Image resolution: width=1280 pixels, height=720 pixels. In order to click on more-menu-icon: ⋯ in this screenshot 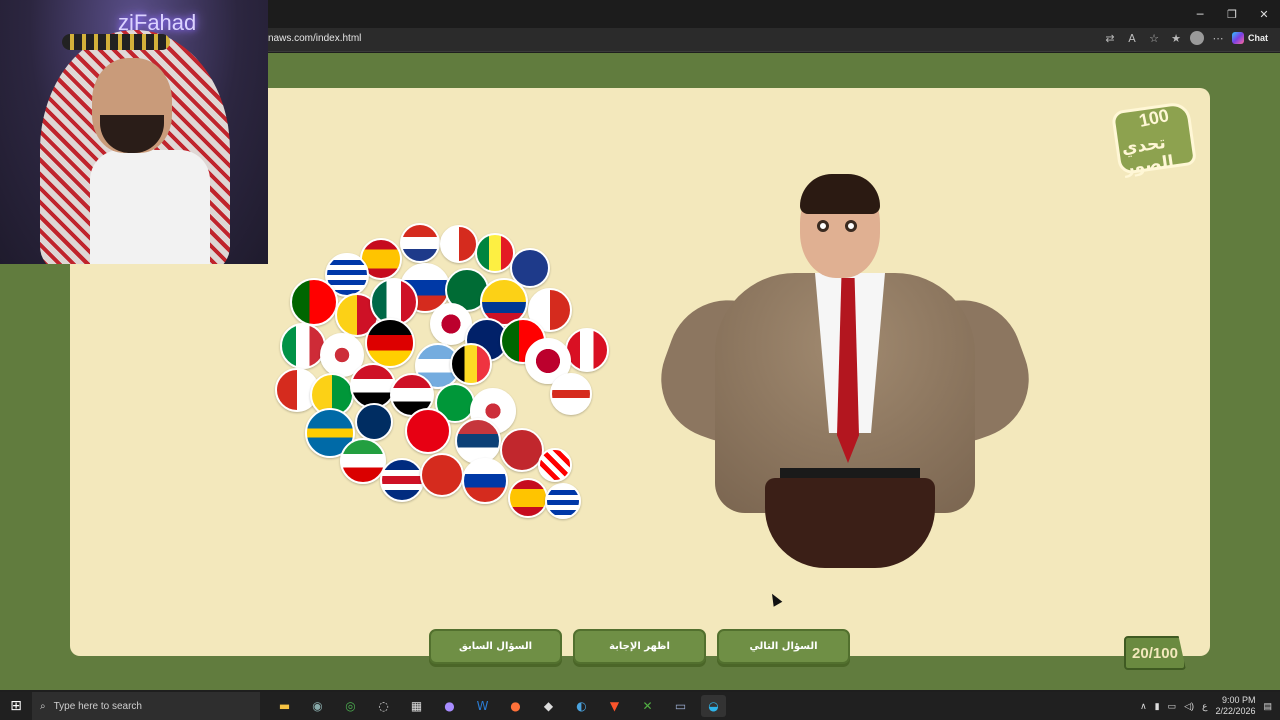, I will do `click(1218, 38)`.